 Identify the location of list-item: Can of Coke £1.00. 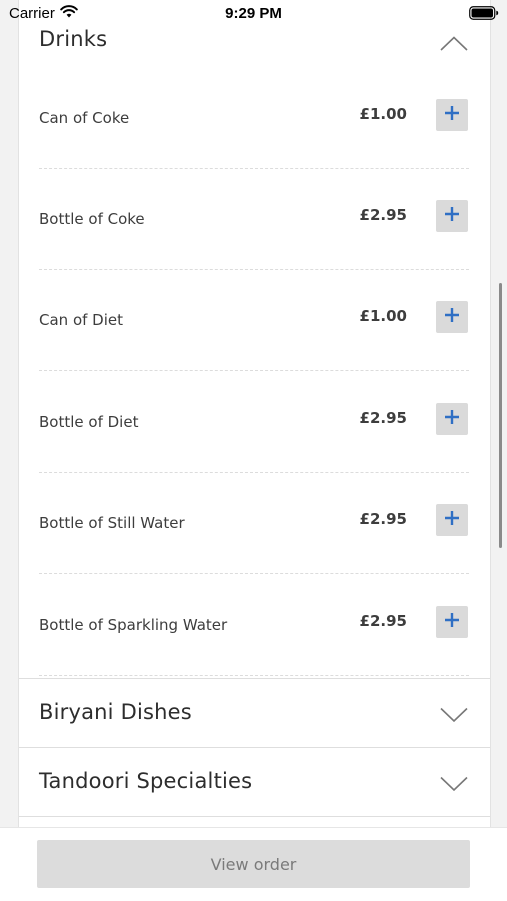
(254, 118).